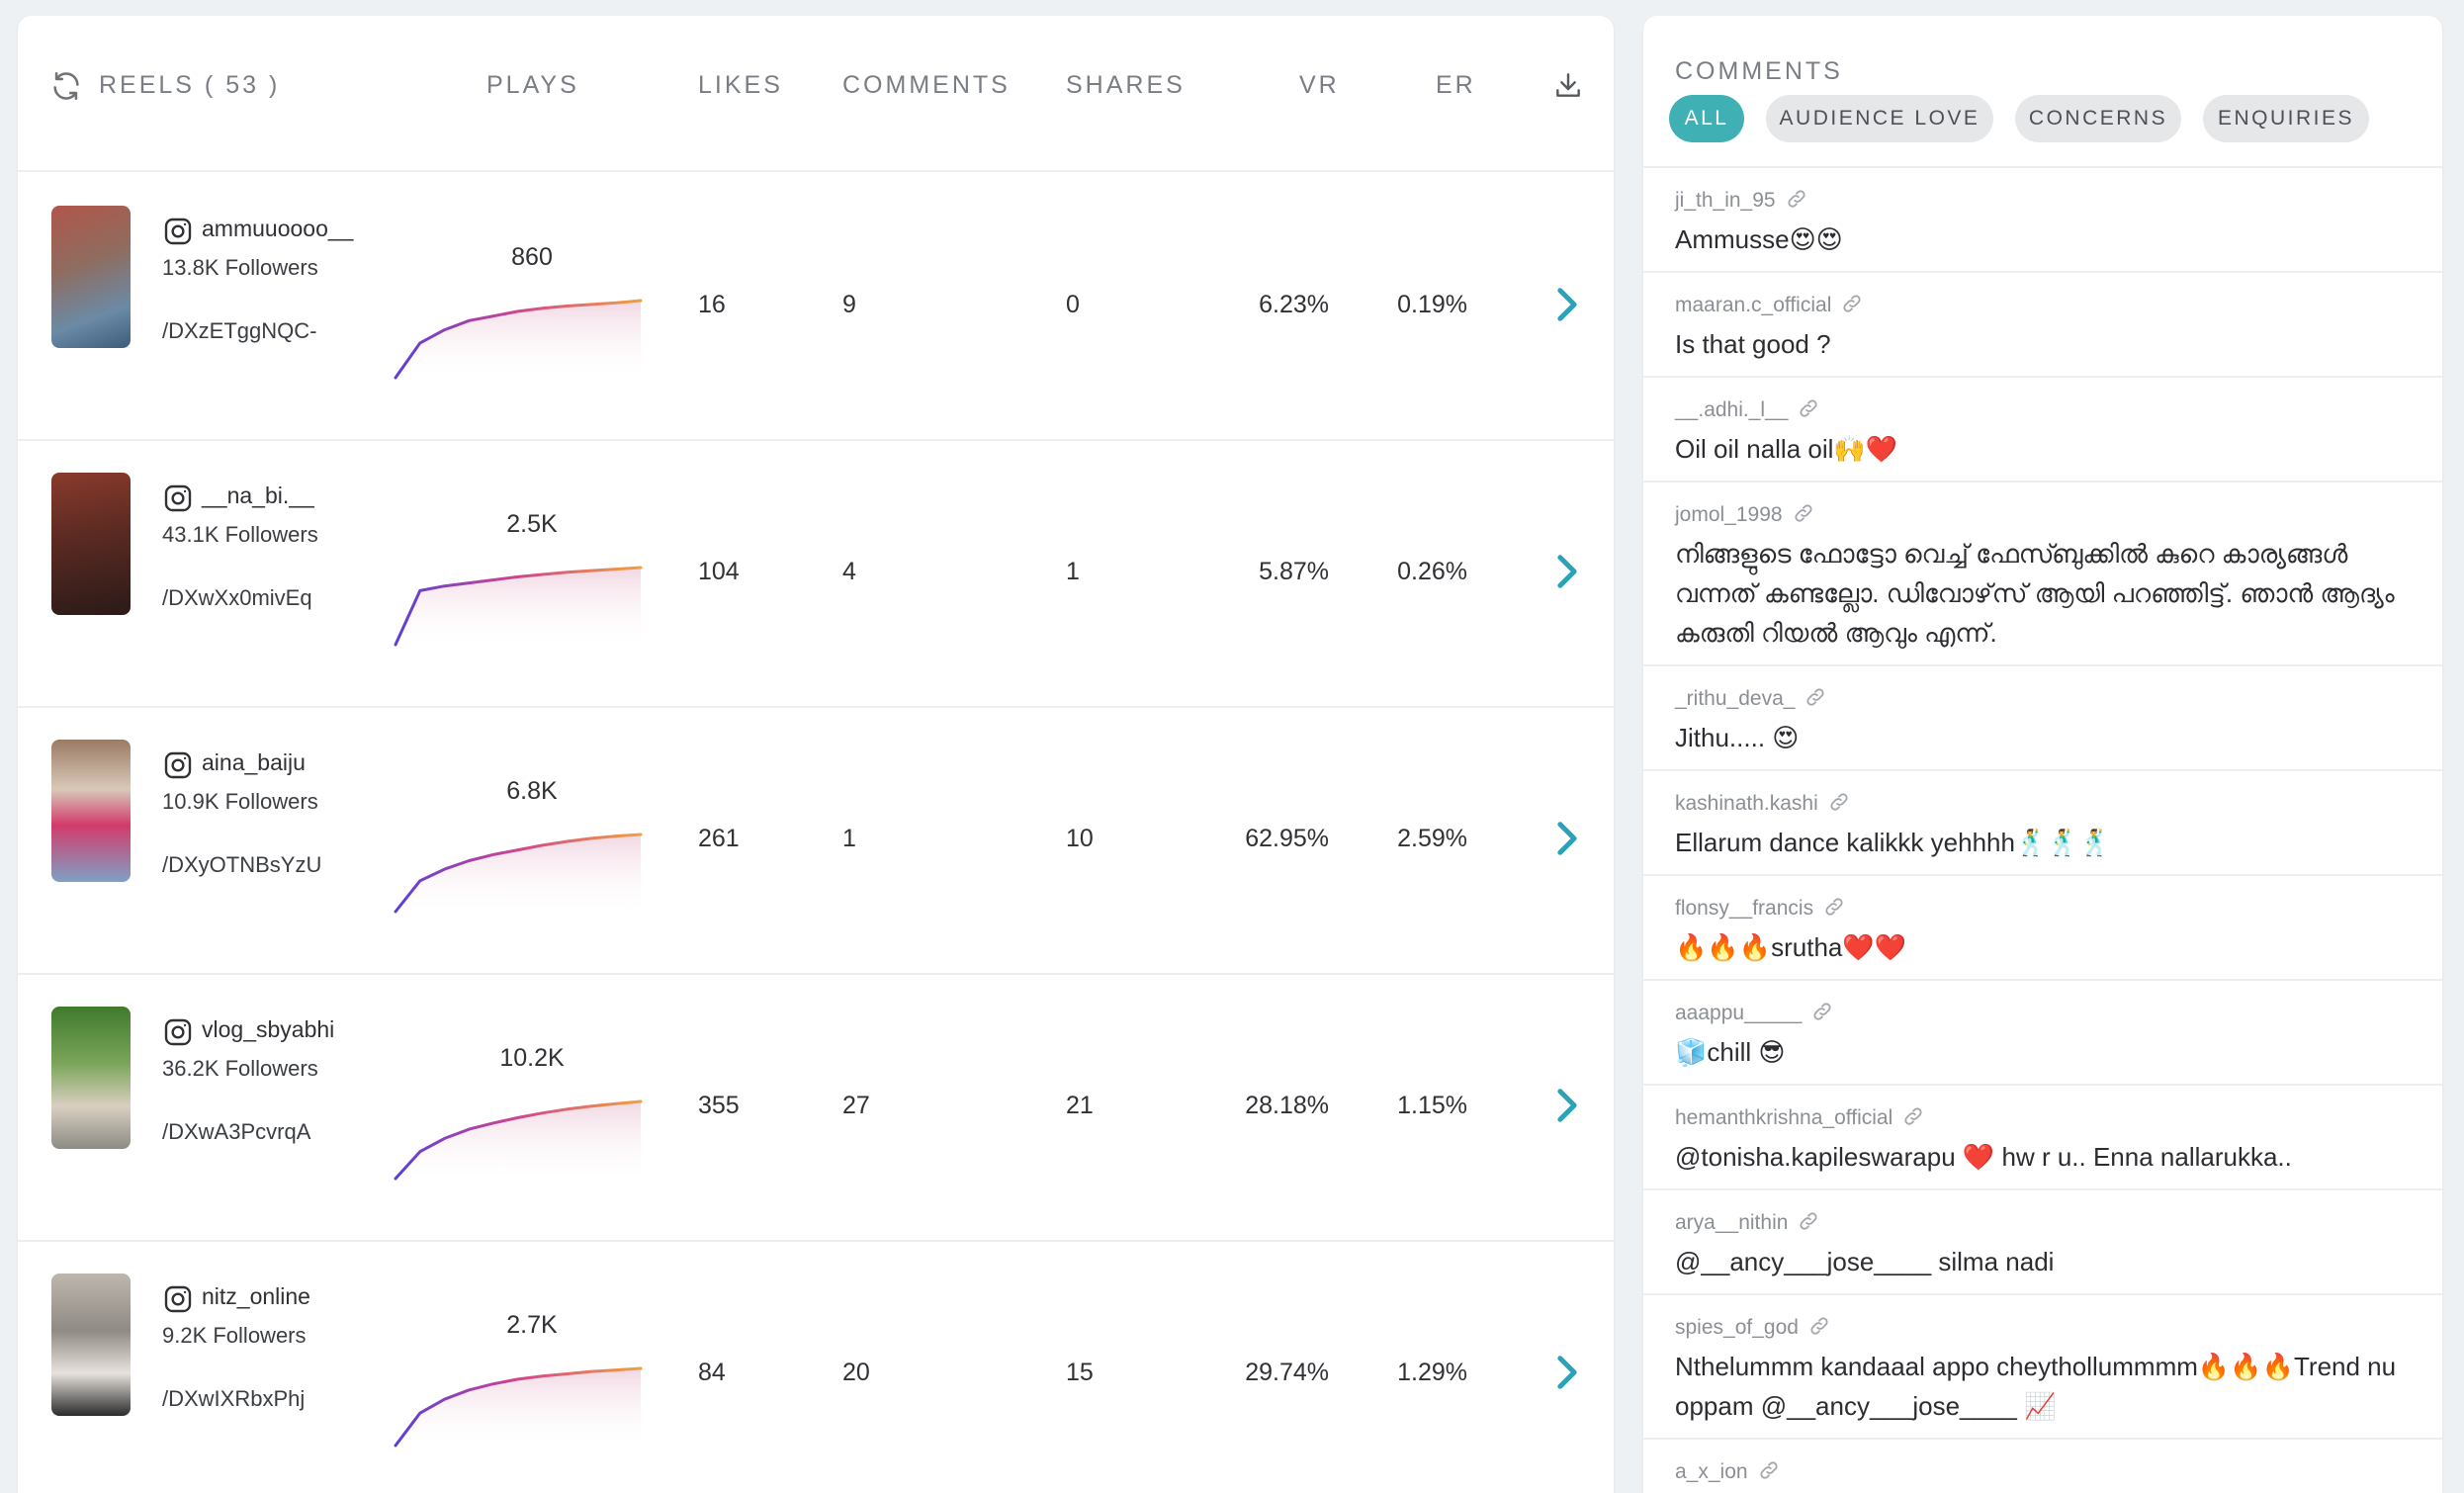  Describe the element at coordinates (1786, 449) in the screenshot. I see `comment-text: Oil oil nalla oil🙌❤️` at that location.